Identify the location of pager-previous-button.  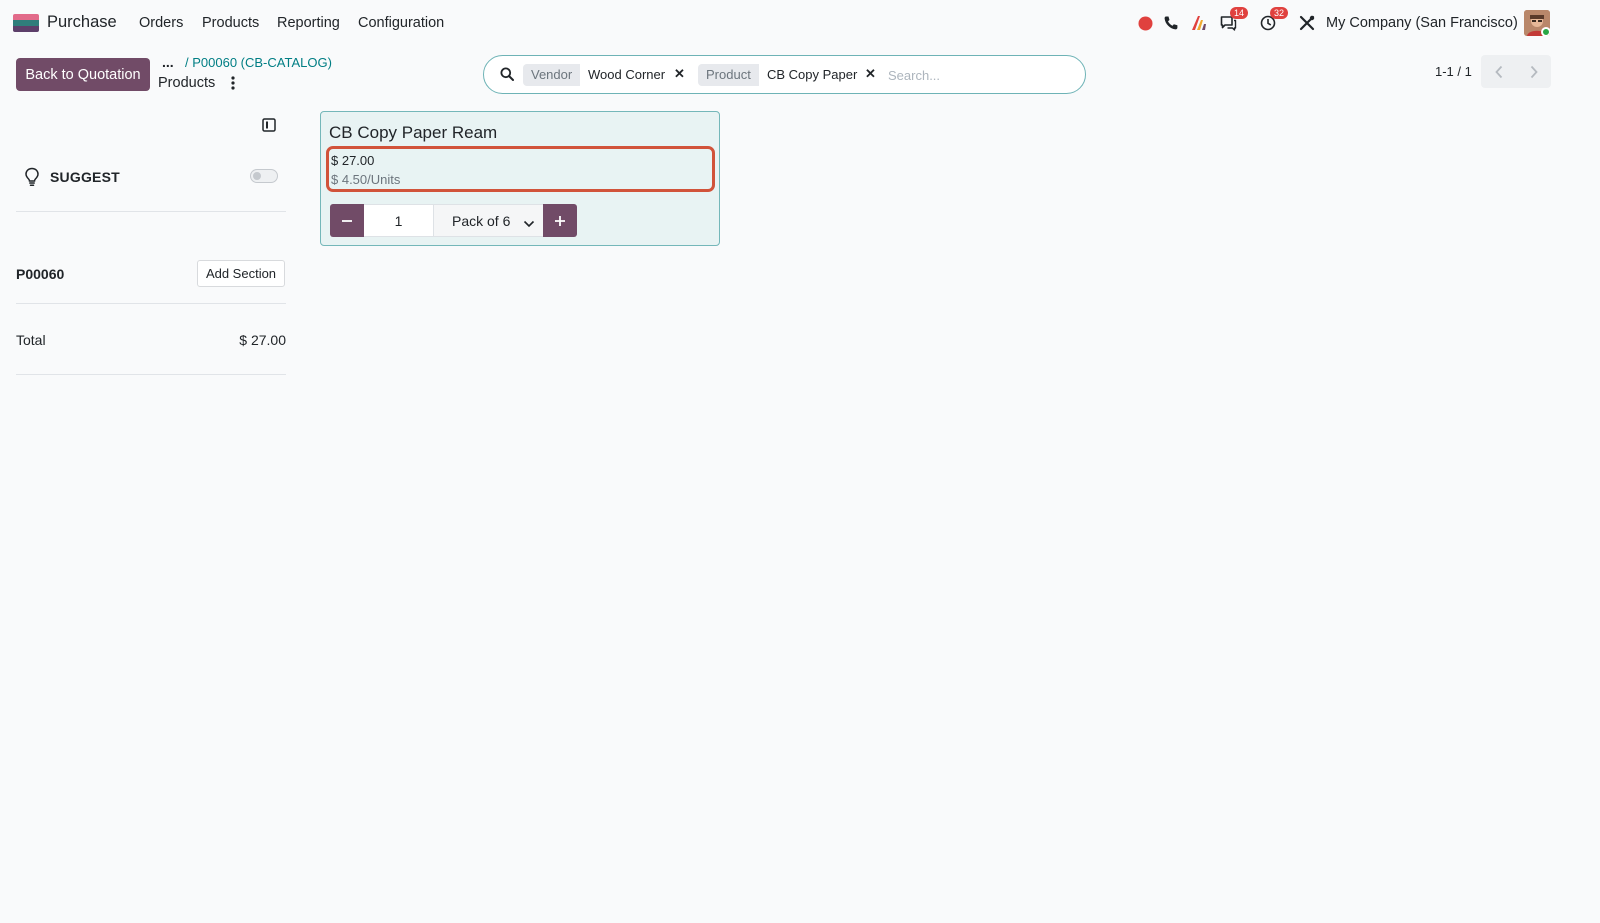
(1498, 71).